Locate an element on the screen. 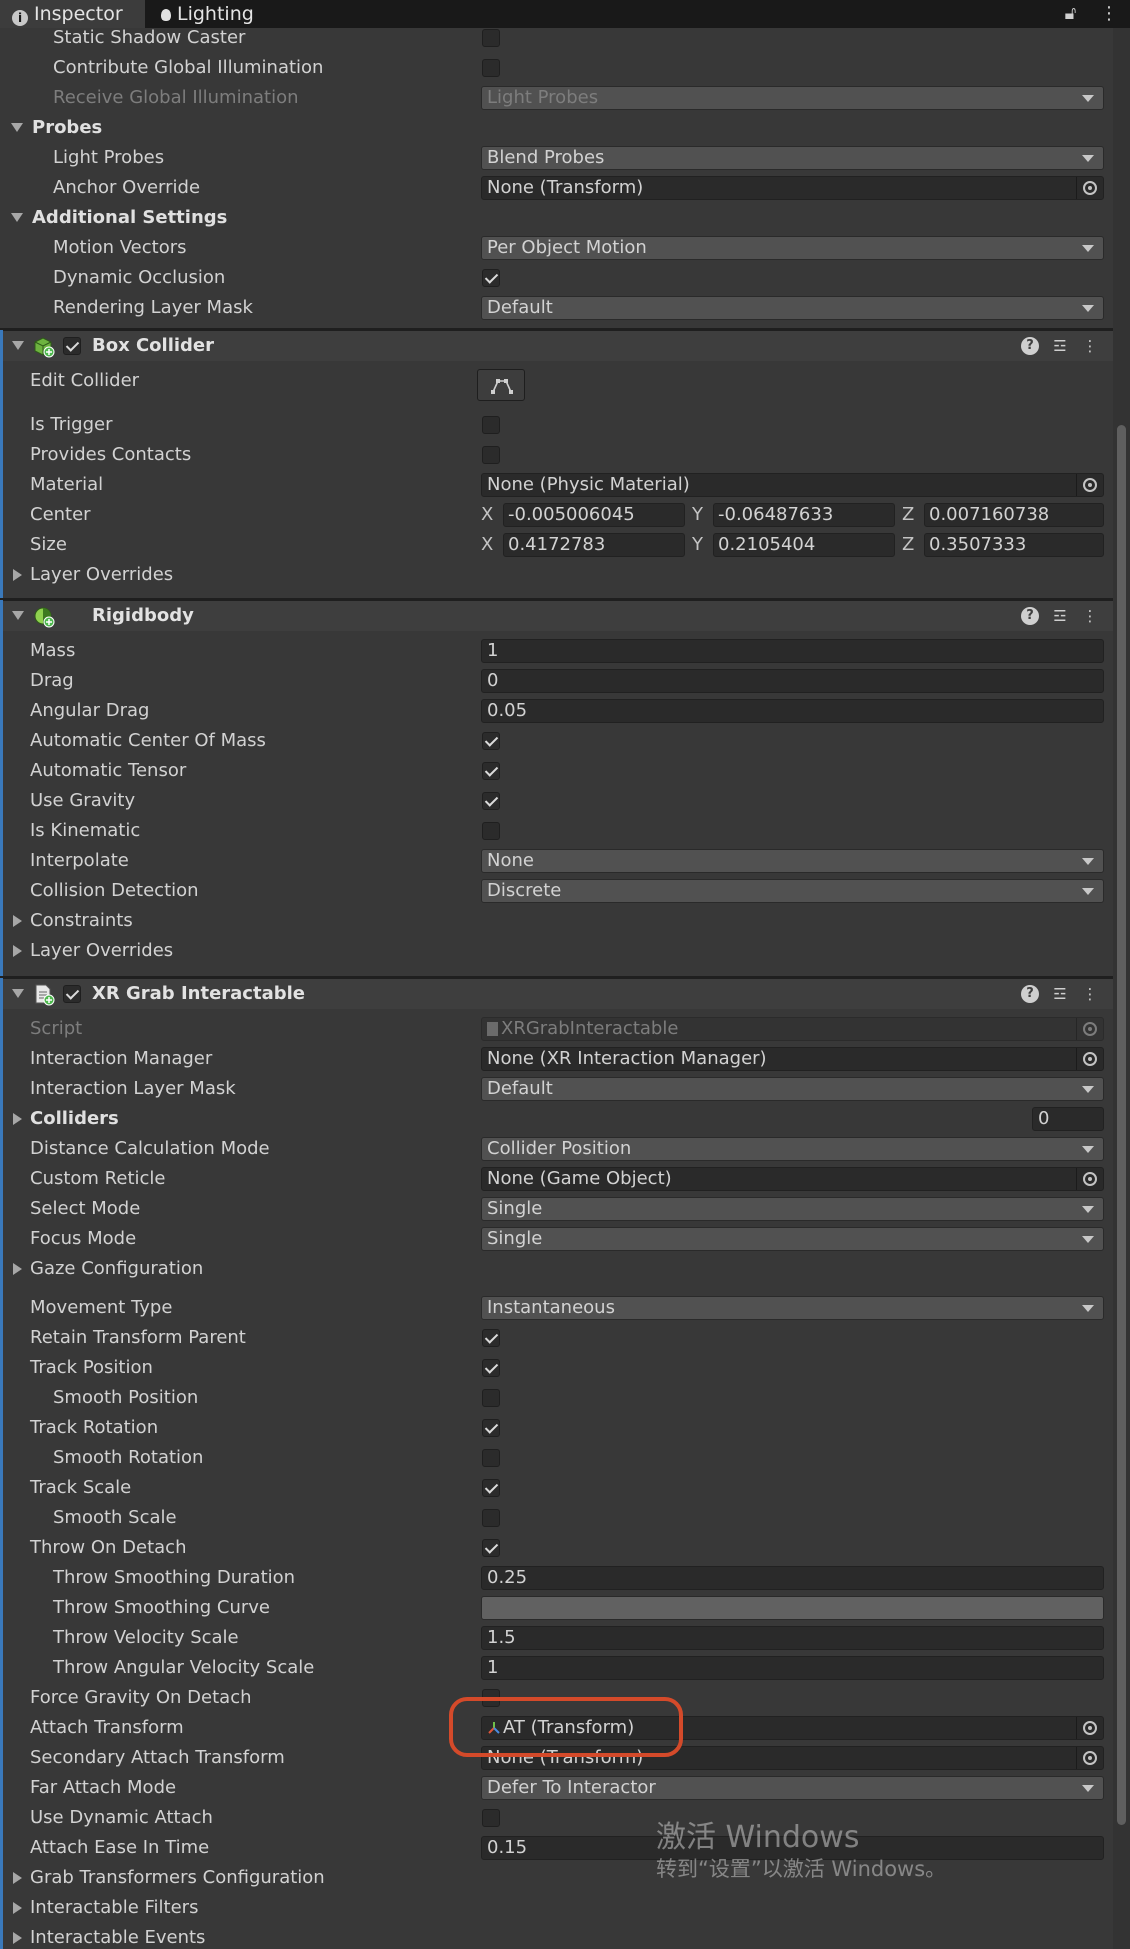 The width and height of the screenshot is (1130, 1949). interpolate-dropdown: None is located at coordinates (792, 861).